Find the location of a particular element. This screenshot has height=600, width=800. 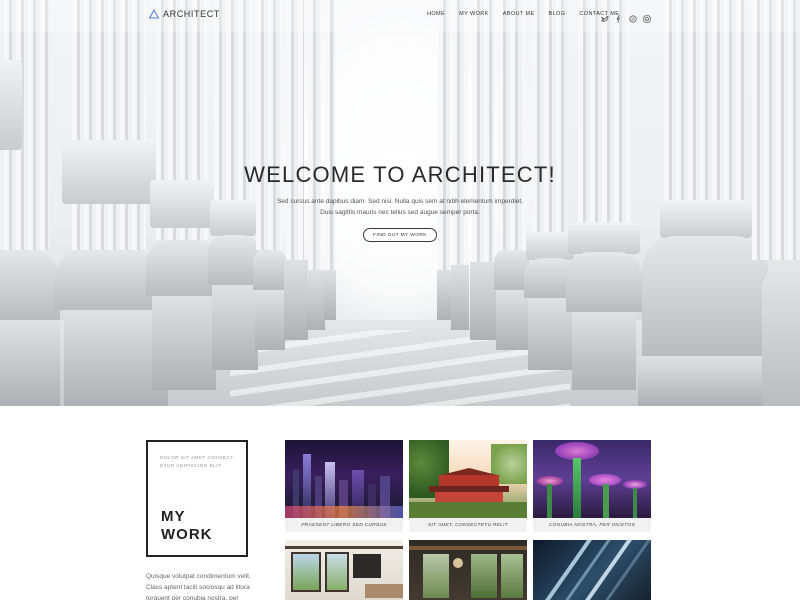

tile-image-glass-building is located at coordinates (592, 570).